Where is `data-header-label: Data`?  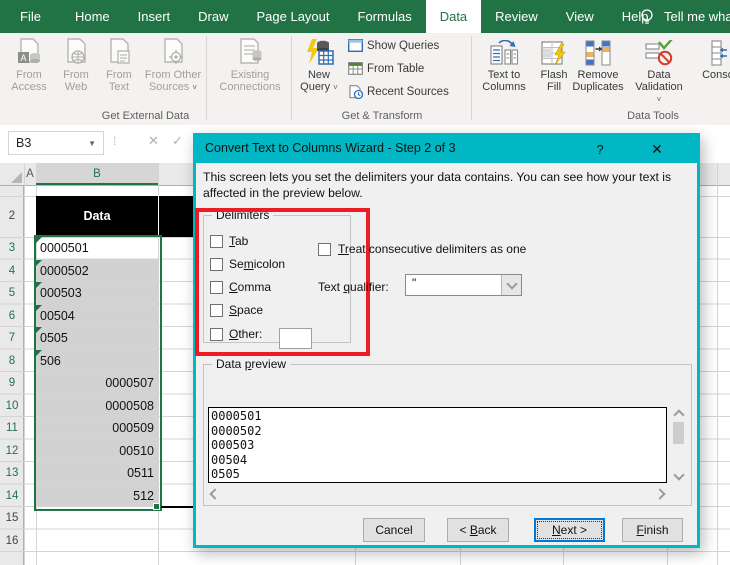 data-header-label: Data is located at coordinates (97, 216).